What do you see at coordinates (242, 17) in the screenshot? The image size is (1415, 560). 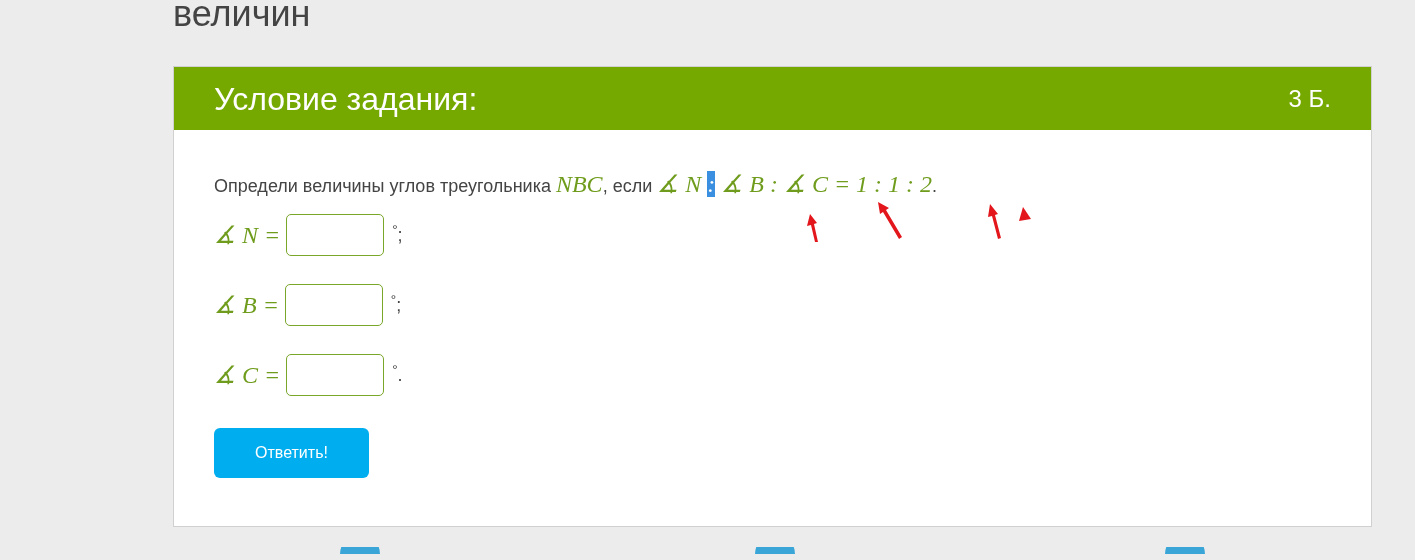 I see `page-heading: величин` at bounding box center [242, 17].